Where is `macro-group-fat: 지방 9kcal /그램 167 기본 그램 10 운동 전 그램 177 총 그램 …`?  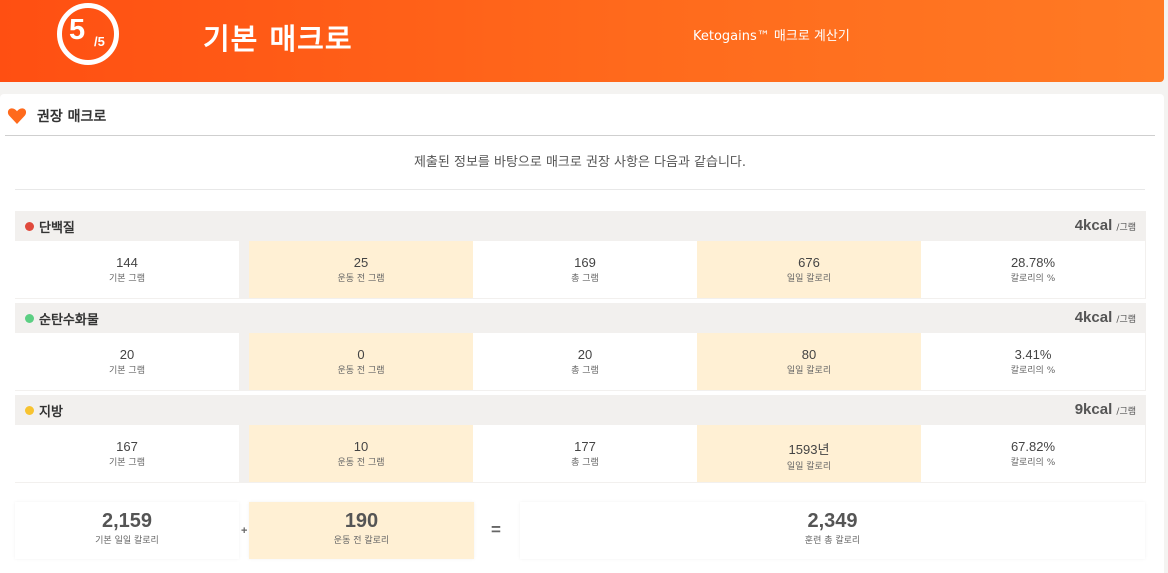 macro-group-fat: 지방 9kcal /그램 167 기본 그램 10 운동 전 그램 177 총 그램 … is located at coordinates (580, 439).